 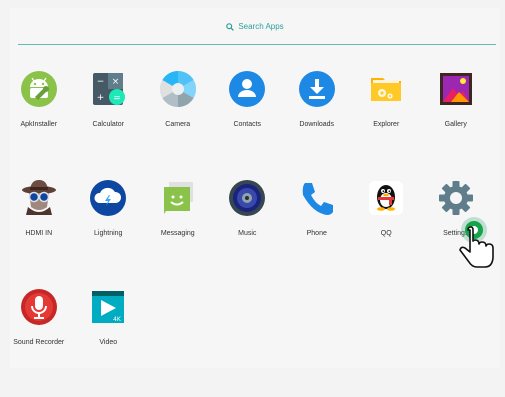 I want to click on qq-penguin-icon, so click(x=386, y=198).